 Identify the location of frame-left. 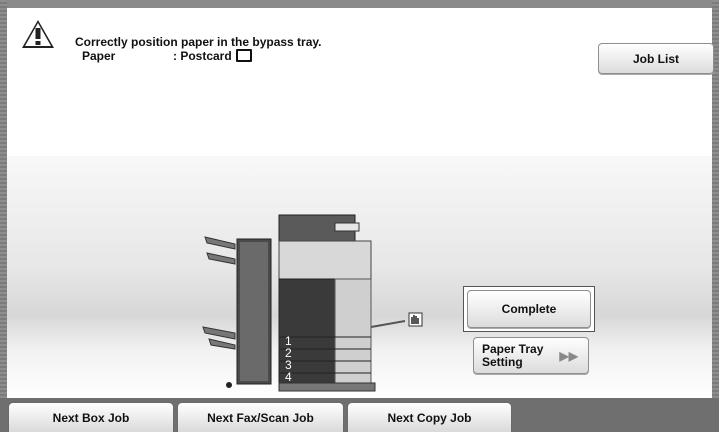
(3, 216).